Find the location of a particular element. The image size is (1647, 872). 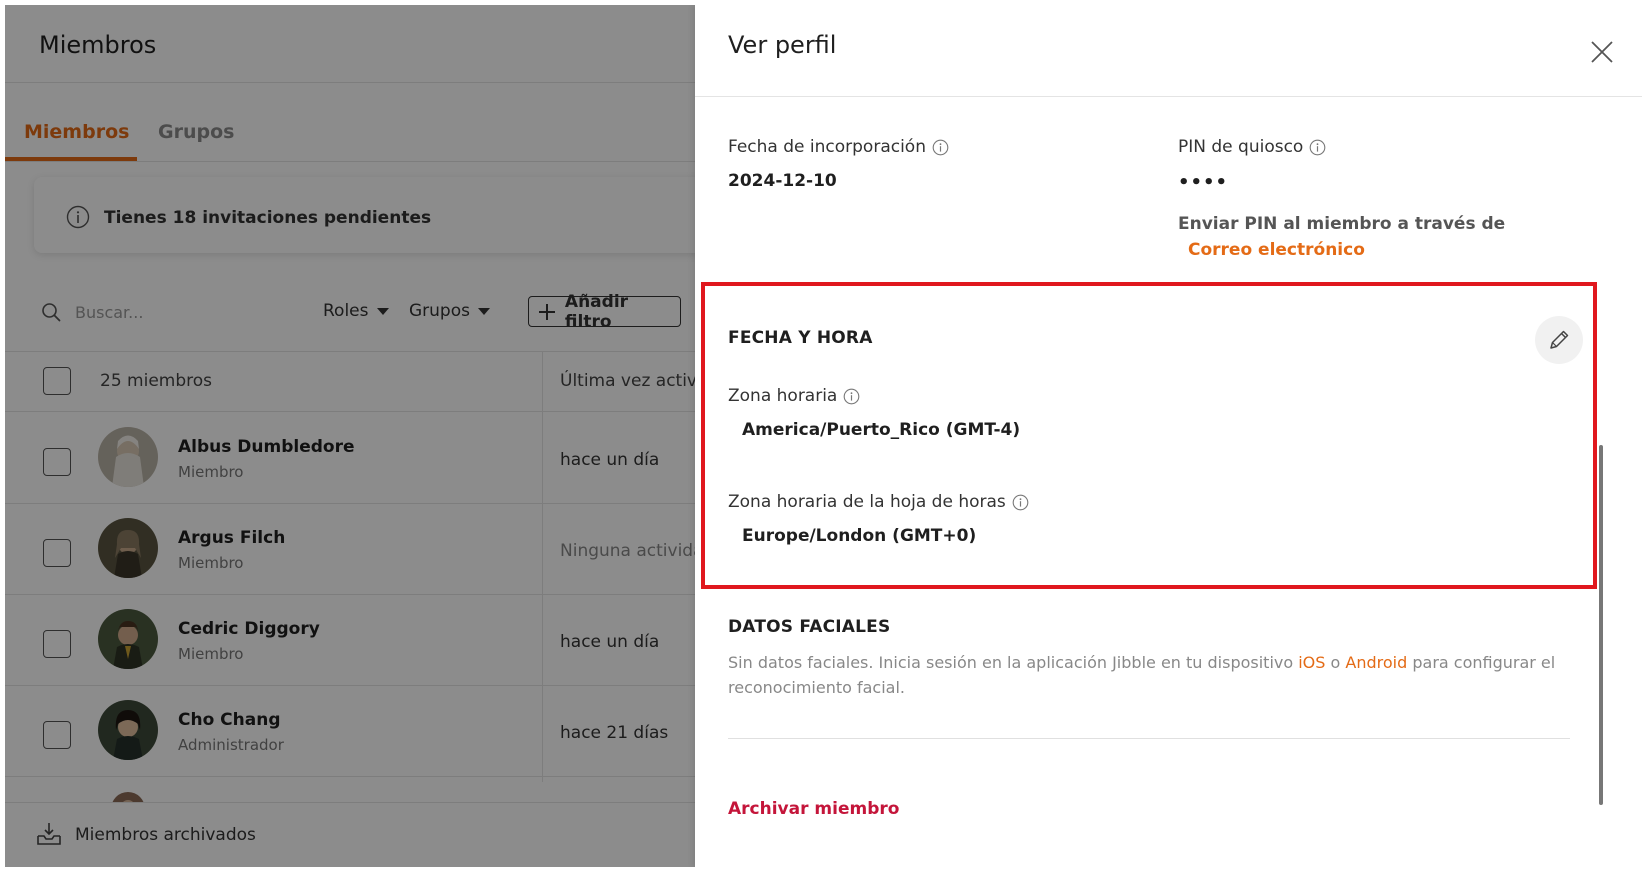

panel-header-divider is located at coordinates (1168, 96).